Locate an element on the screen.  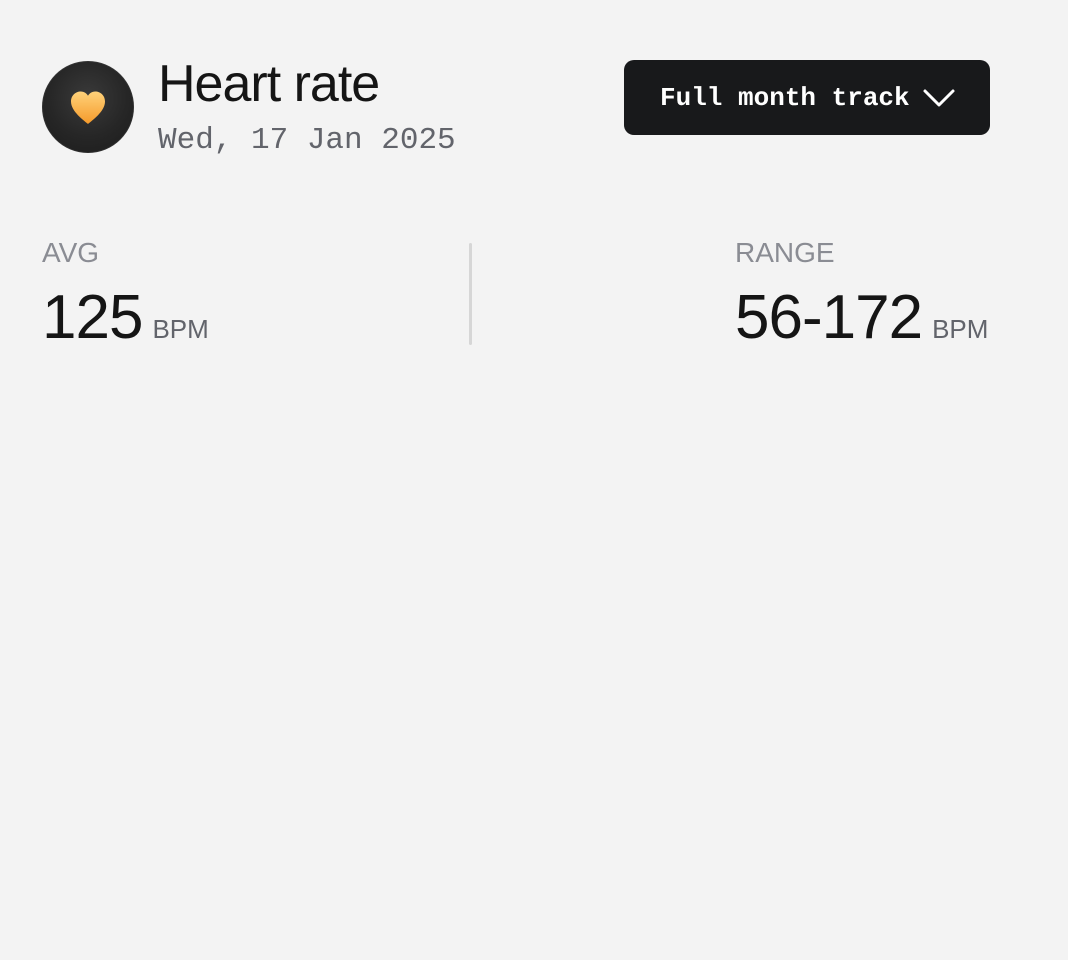
heart-avatar is located at coordinates (88, 107).